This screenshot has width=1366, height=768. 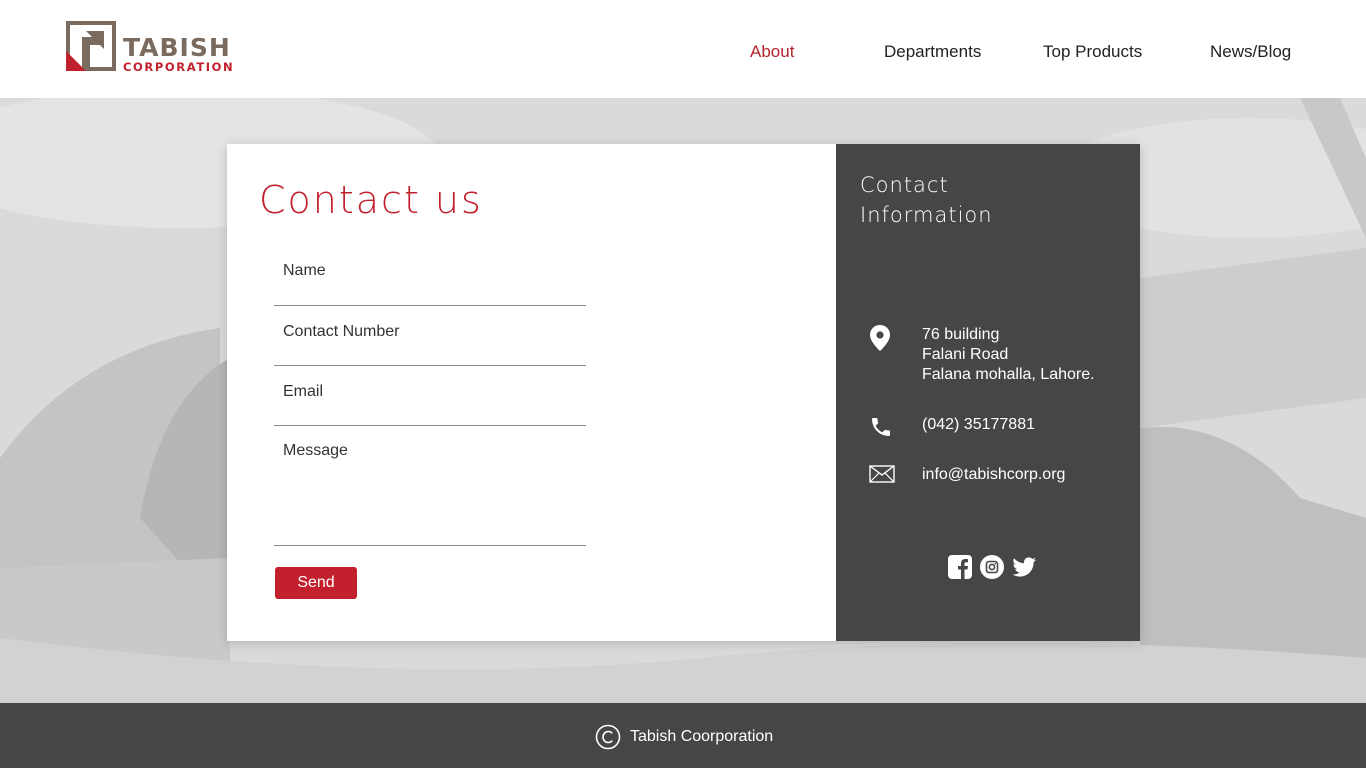 What do you see at coordinates (371, 200) in the screenshot?
I see `contact-title: Contact us` at bounding box center [371, 200].